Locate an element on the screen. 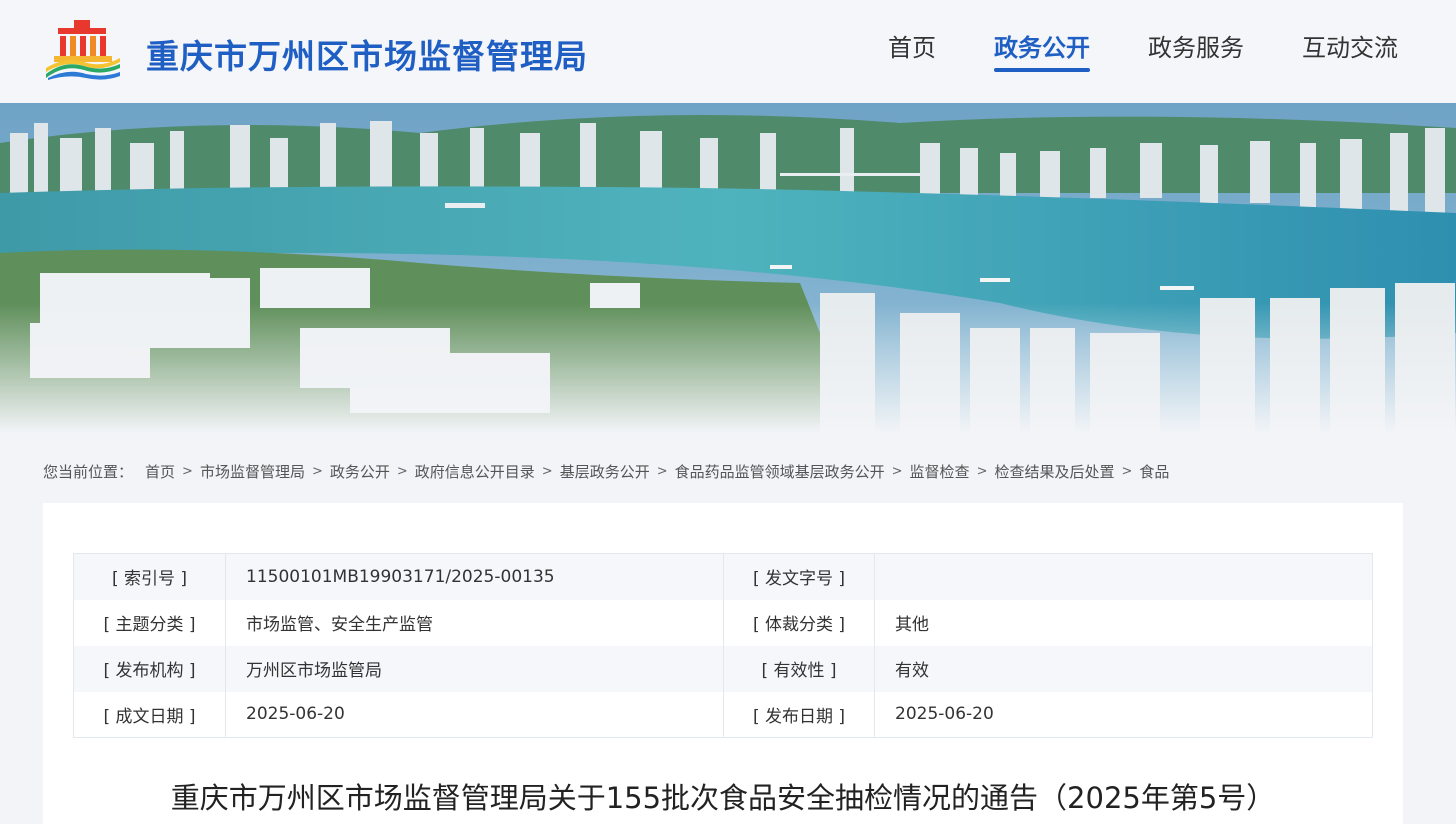  nav-home: 首页 is located at coordinates (912, 49).